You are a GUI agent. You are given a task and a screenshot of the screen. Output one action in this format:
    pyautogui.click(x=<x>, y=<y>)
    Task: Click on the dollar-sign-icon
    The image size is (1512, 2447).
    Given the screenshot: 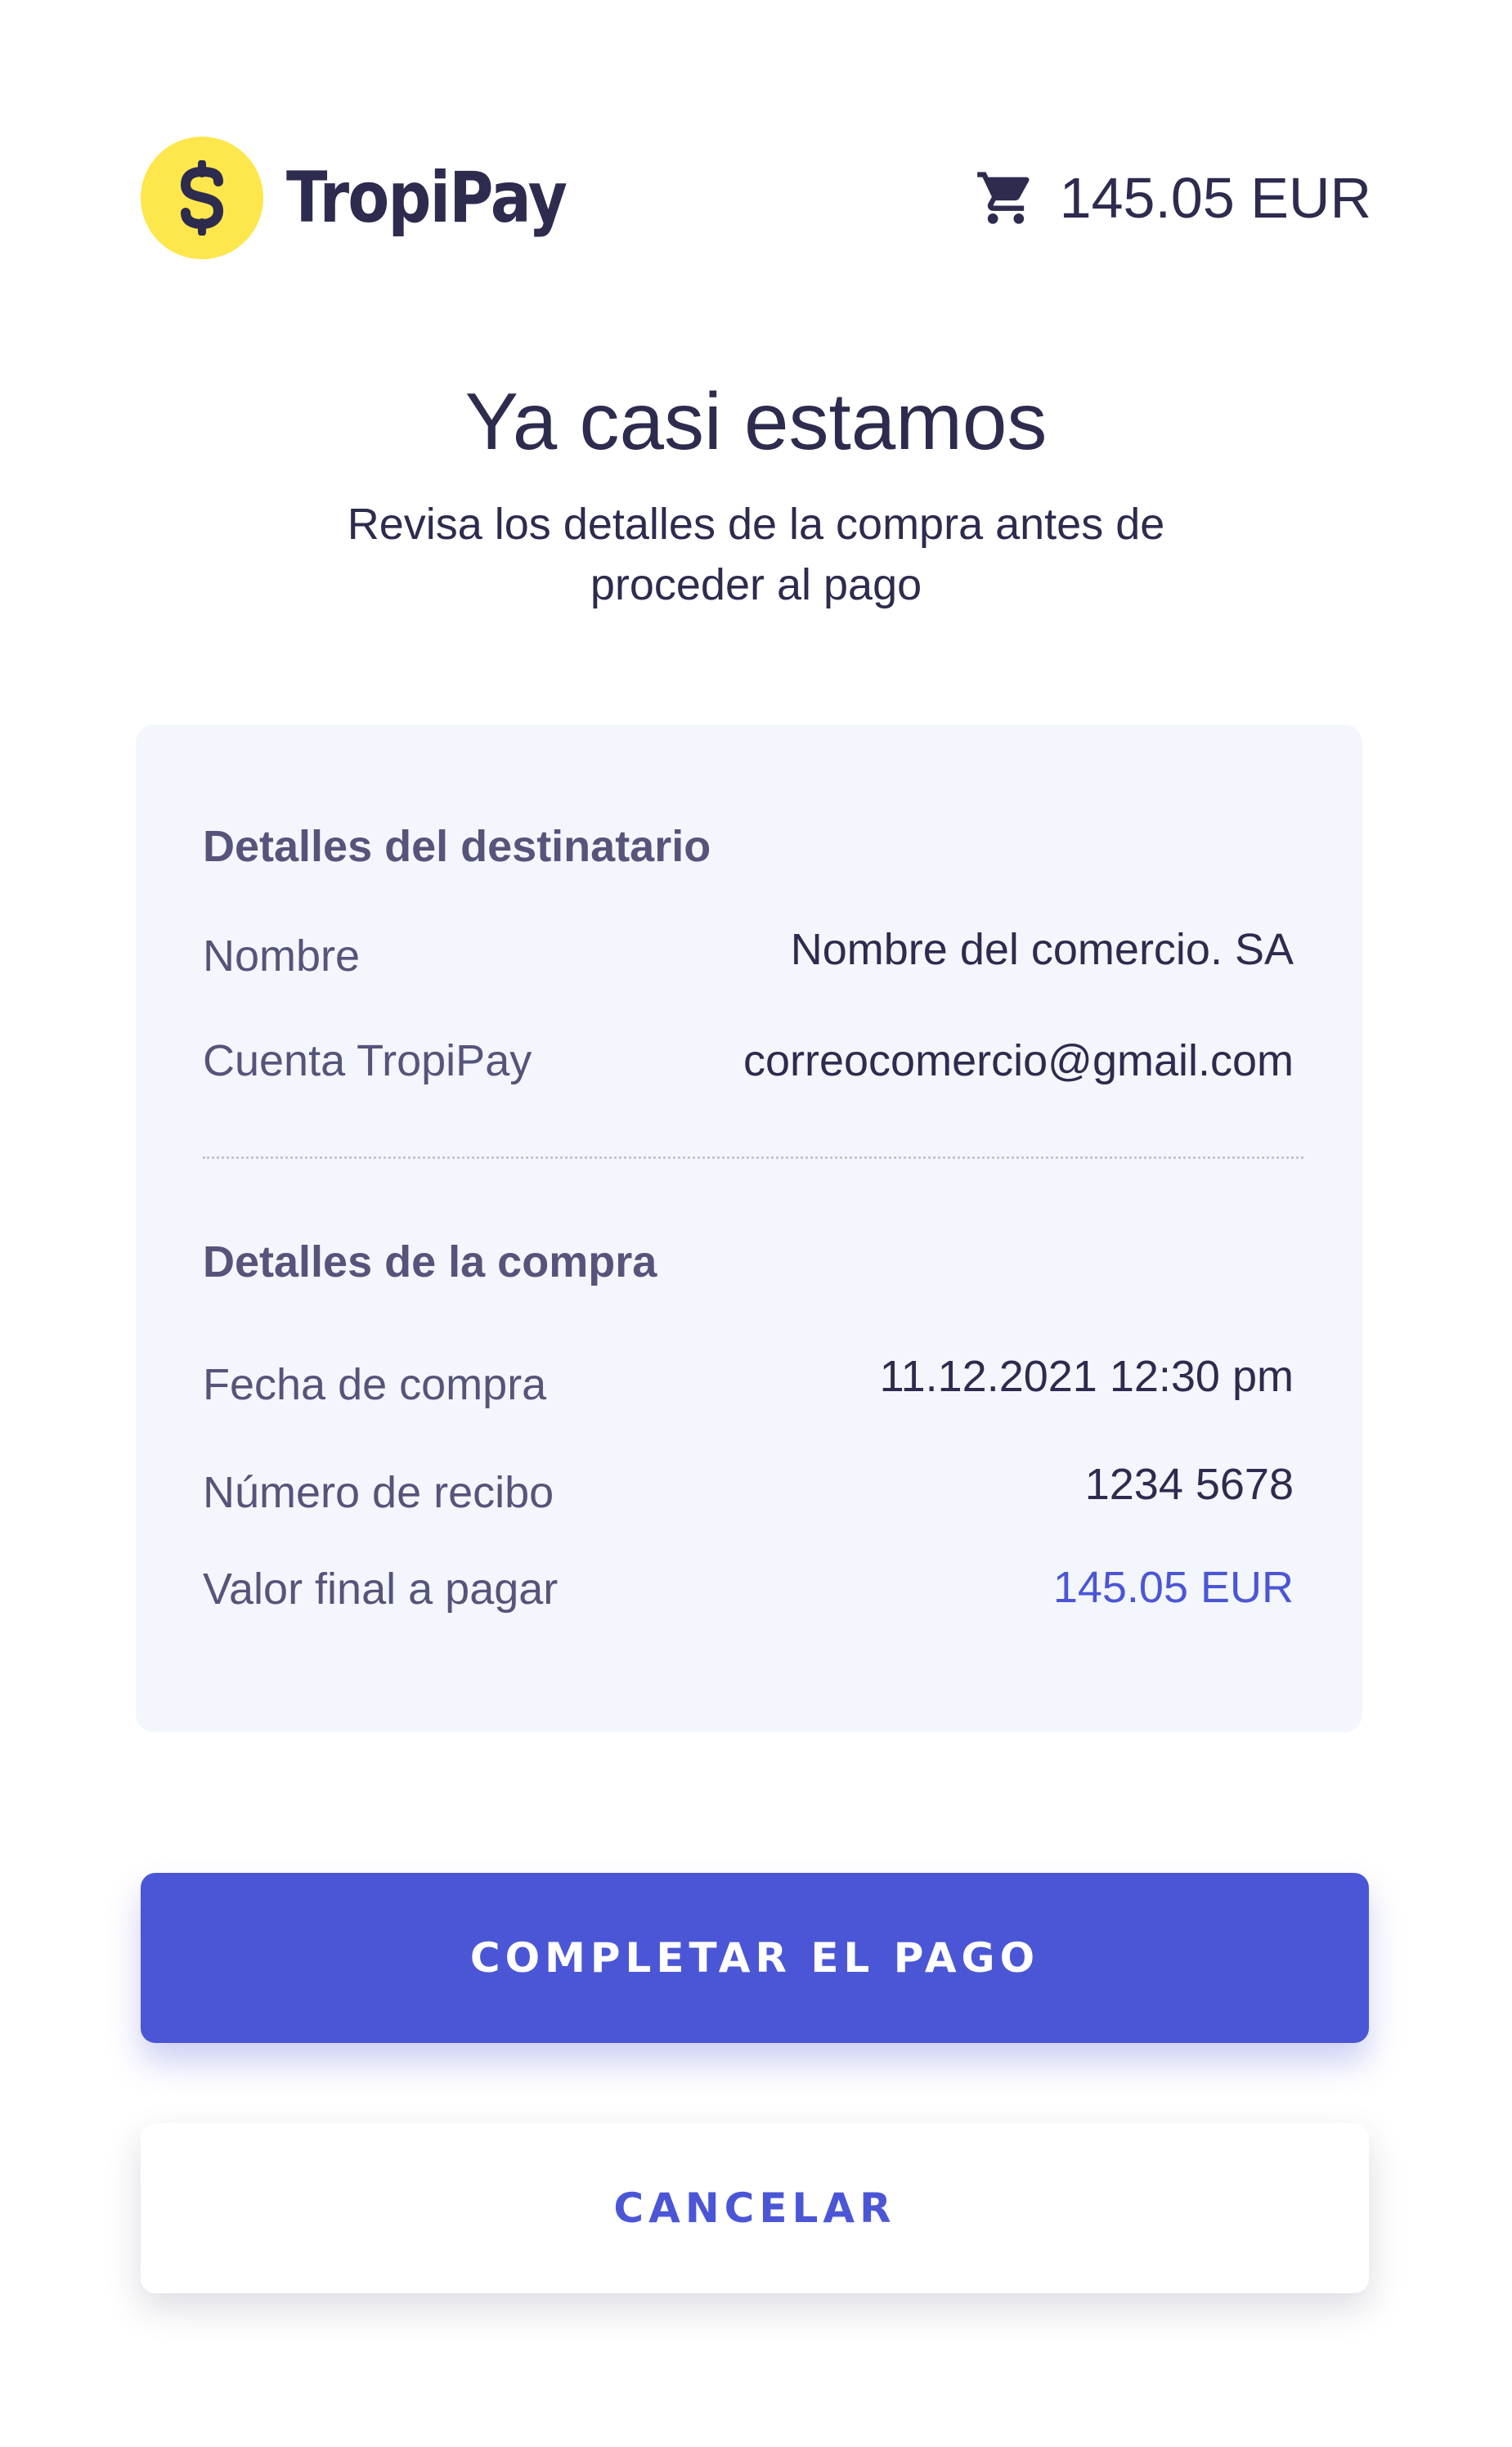 What is the action you would take?
    pyautogui.click(x=202, y=198)
    